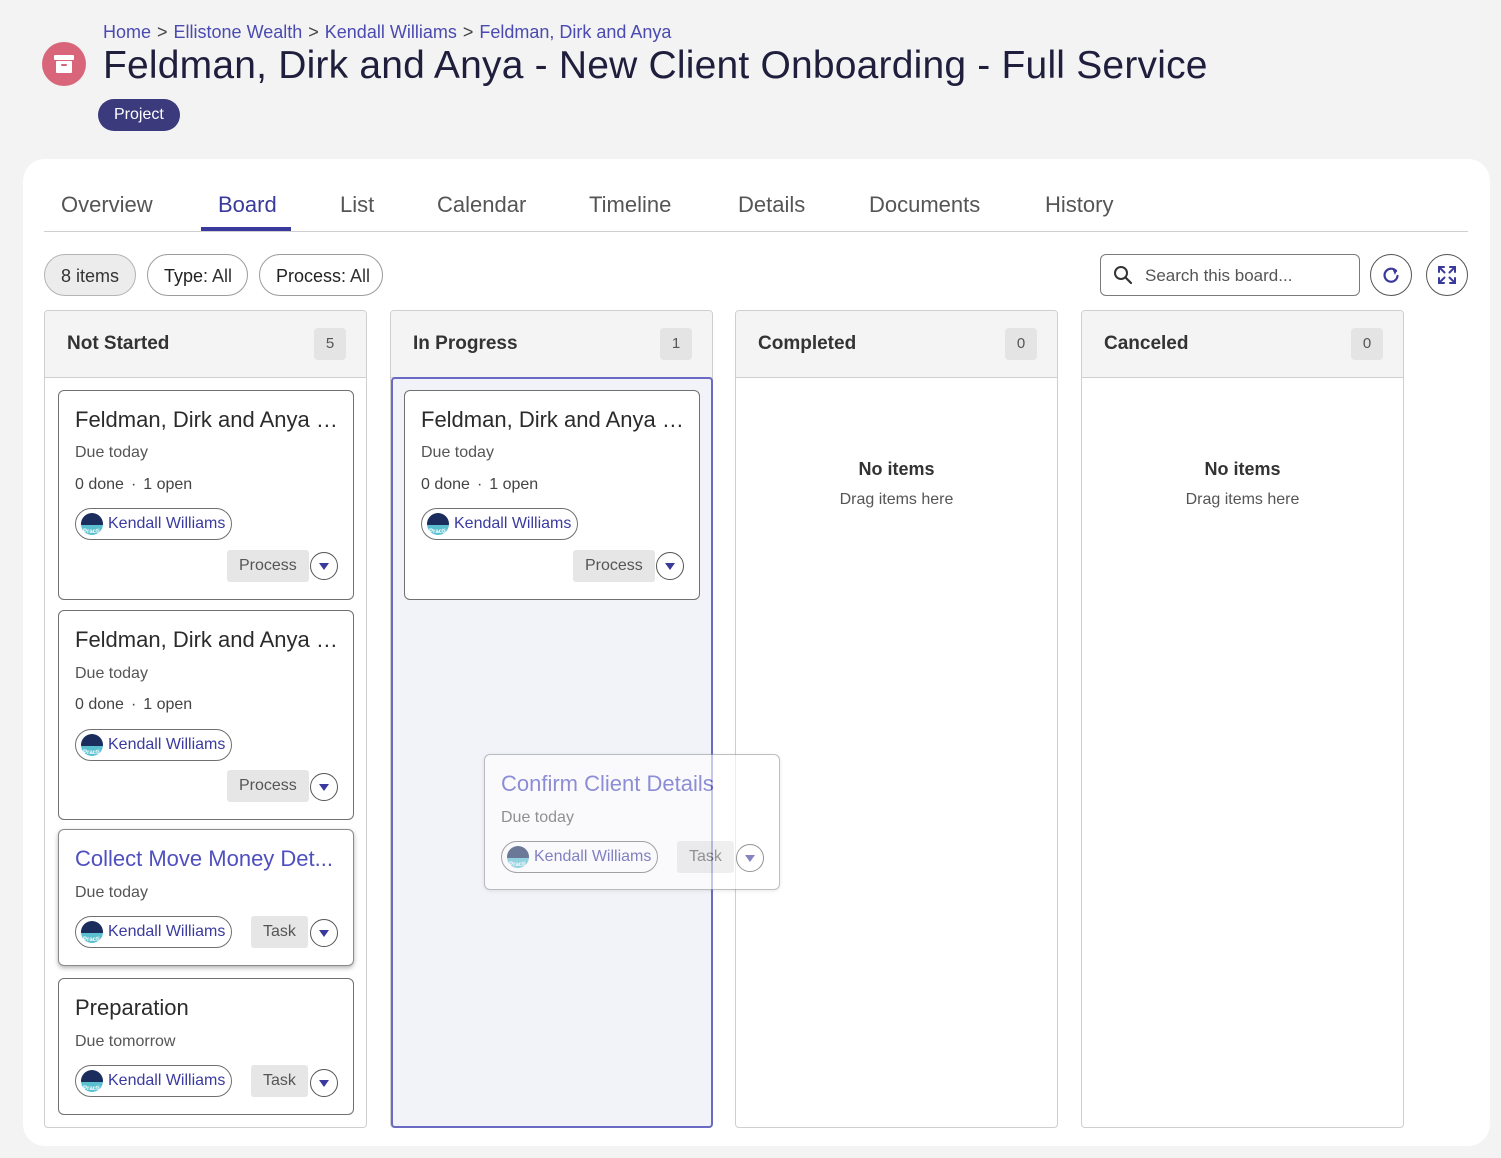  What do you see at coordinates (630, 209) in the screenshot?
I see `tab-timeline: Timeline` at bounding box center [630, 209].